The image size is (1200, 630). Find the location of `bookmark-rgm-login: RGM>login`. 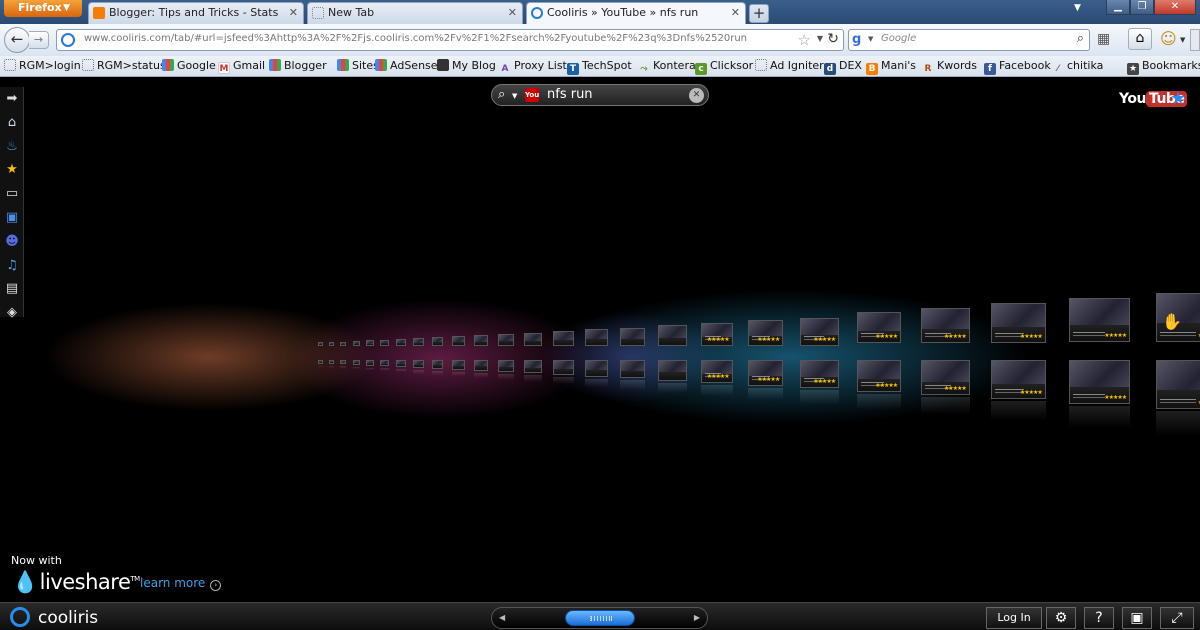

bookmark-rgm-login: RGM>login is located at coordinates (42, 66).